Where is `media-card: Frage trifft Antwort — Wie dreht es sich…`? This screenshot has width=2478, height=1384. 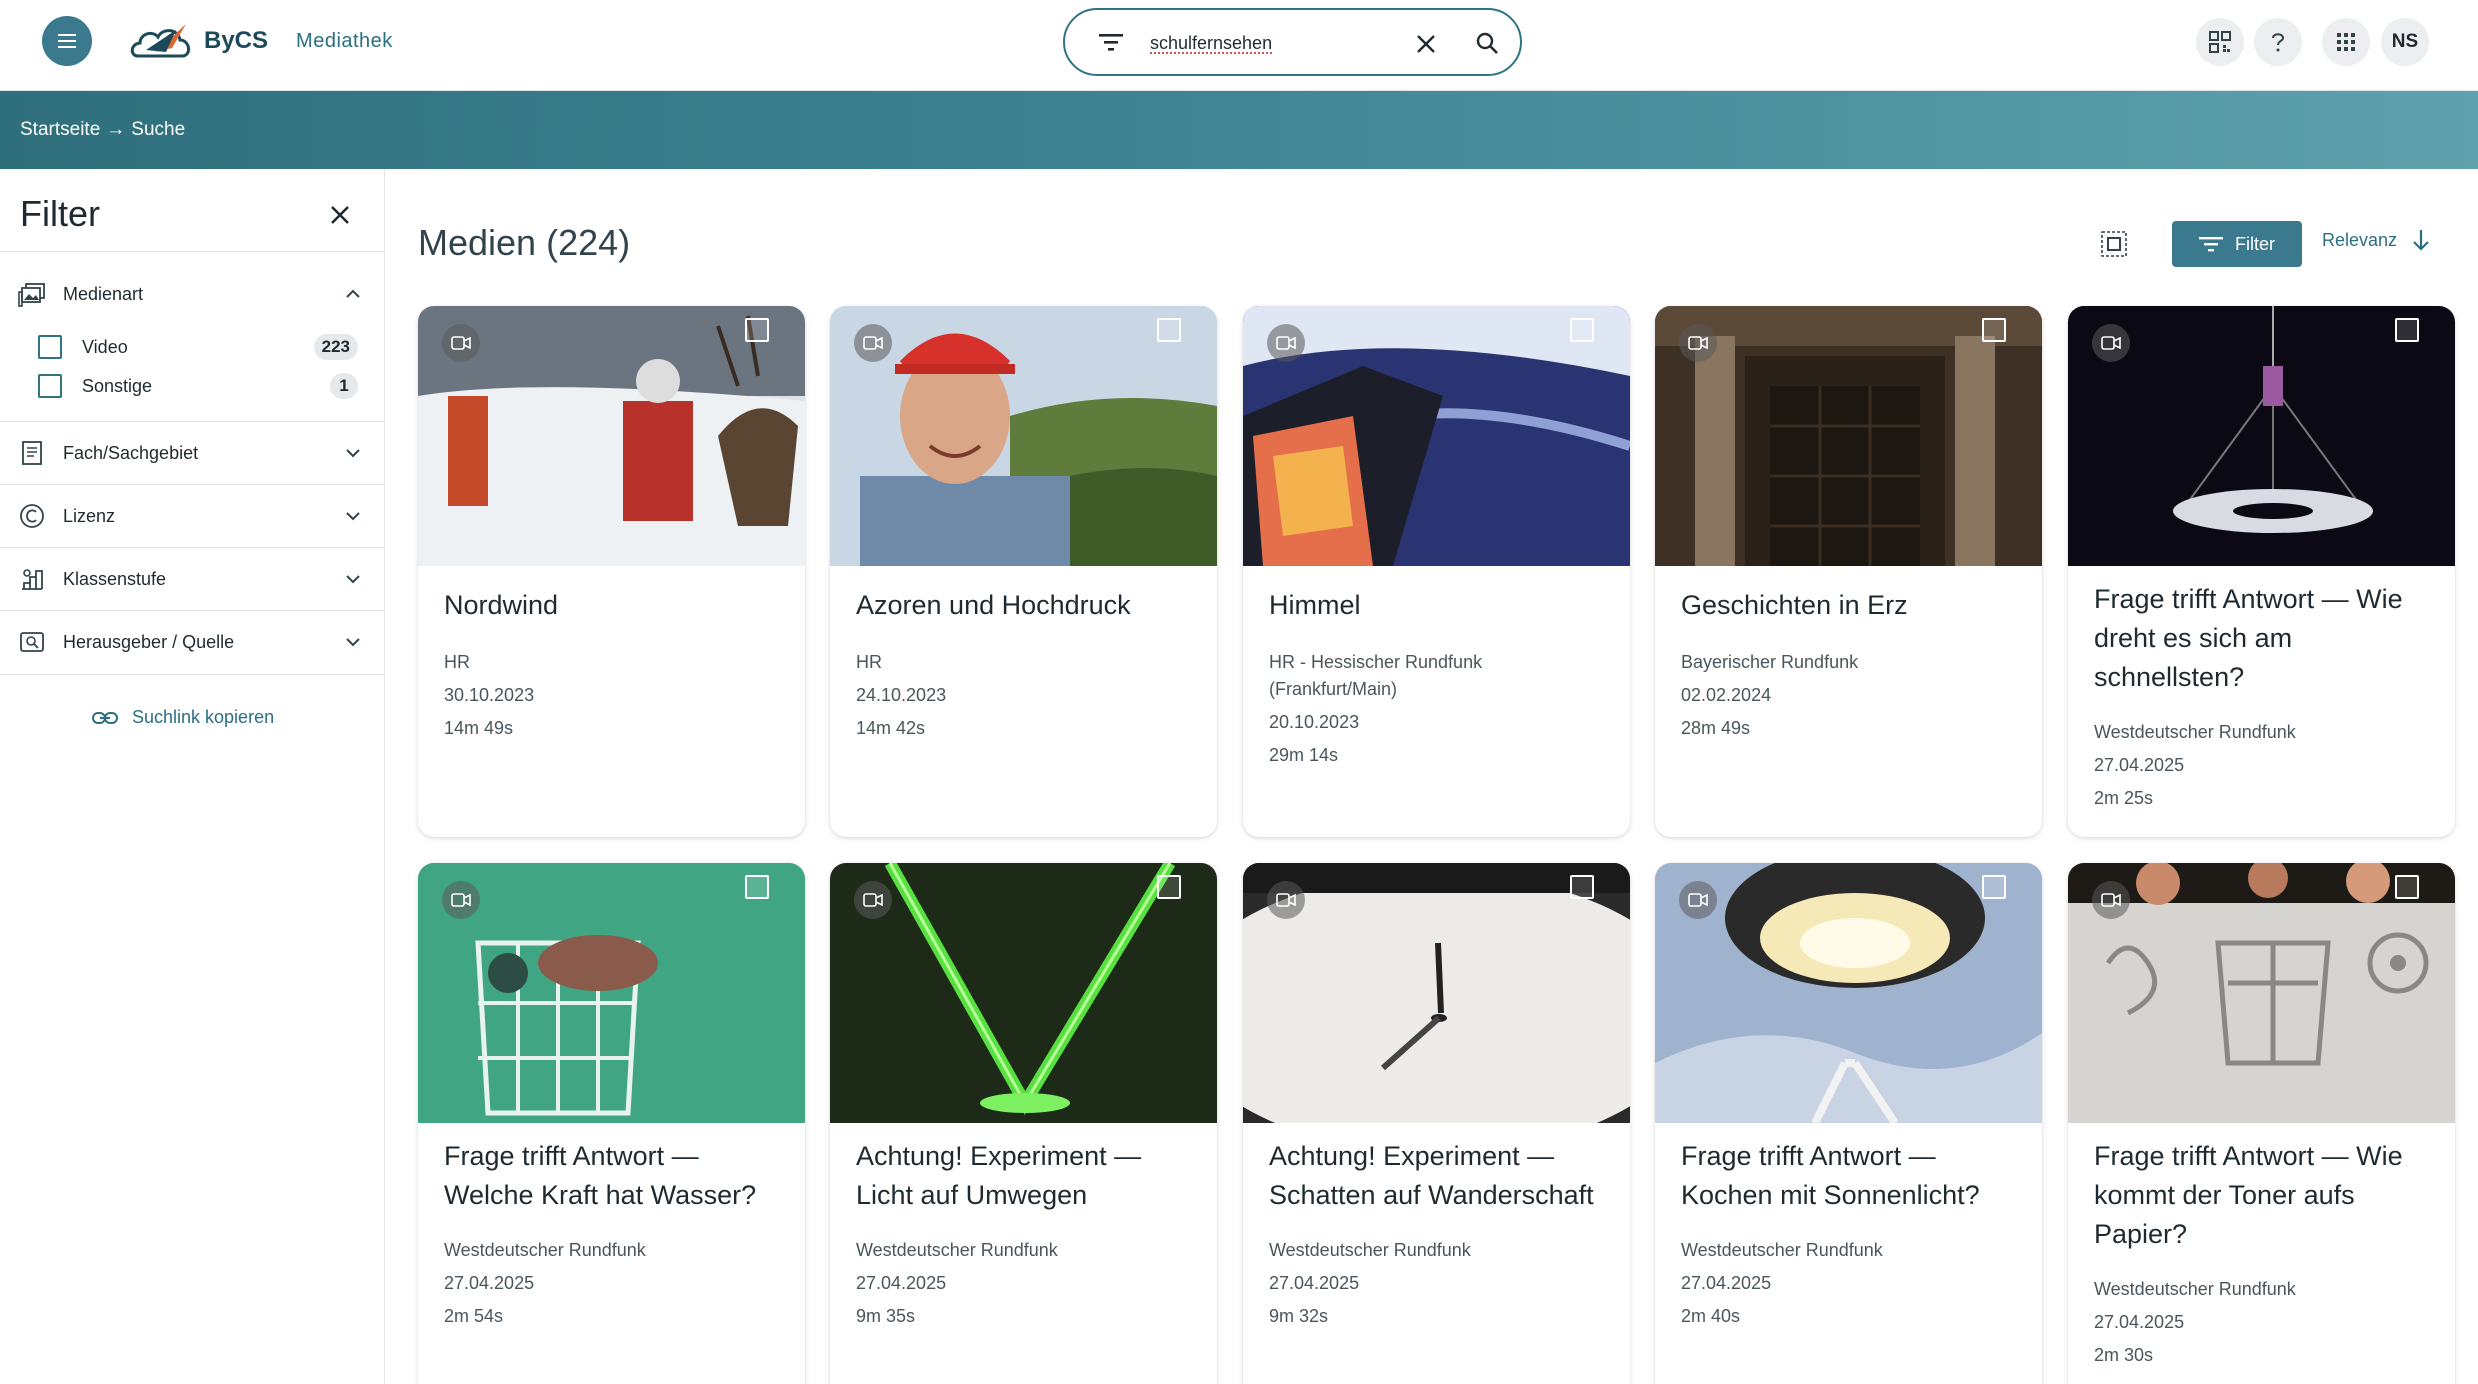 media-card: Frage trifft Antwort — Wie dreht es sich… is located at coordinates (2261, 571).